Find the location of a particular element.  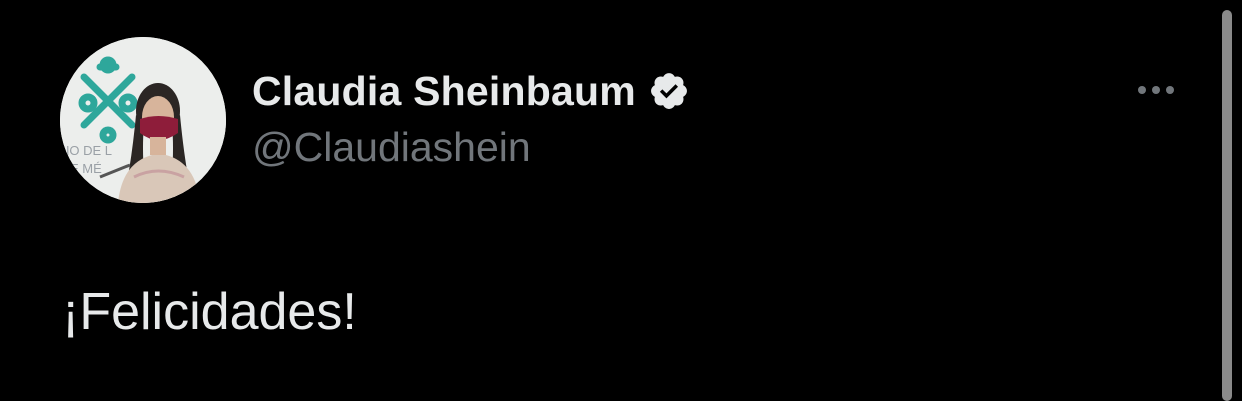

author-name-row: Claudia Sheinbaum is located at coordinates (471, 91).